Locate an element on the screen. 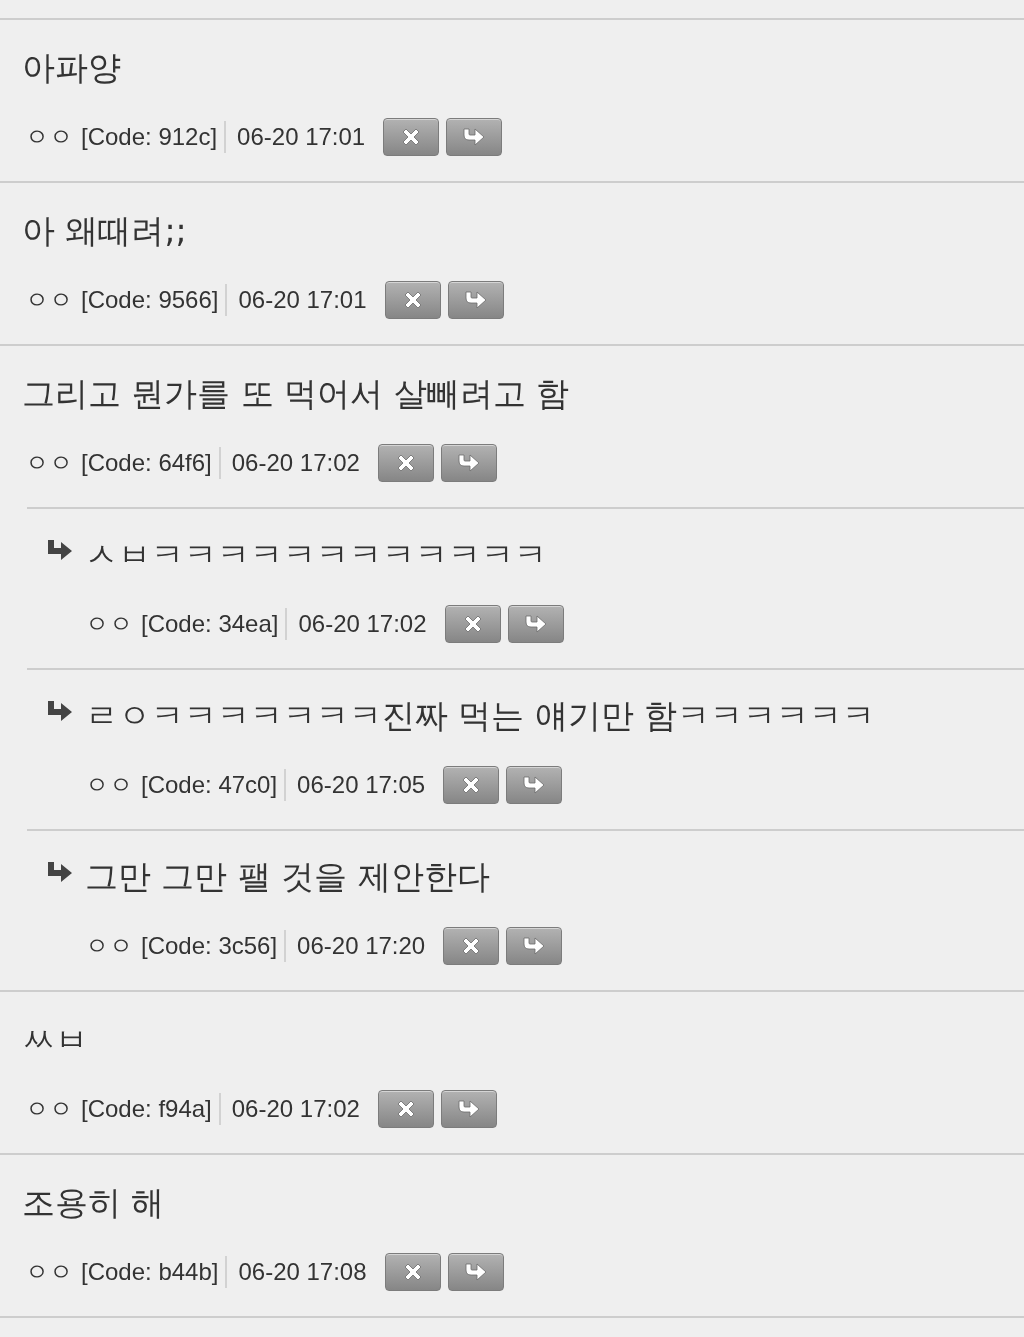 The width and height of the screenshot is (1024, 1337). user-code: [Code: 34ea] is located at coordinates (210, 624).